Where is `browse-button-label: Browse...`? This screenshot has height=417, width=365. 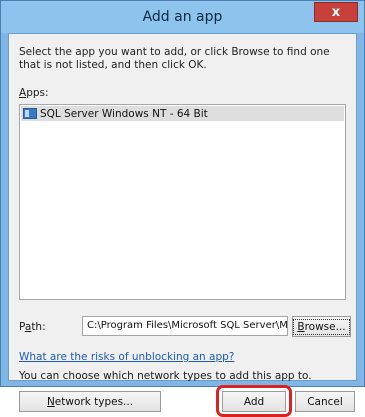 browse-button-label: Browse... is located at coordinates (321, 326).